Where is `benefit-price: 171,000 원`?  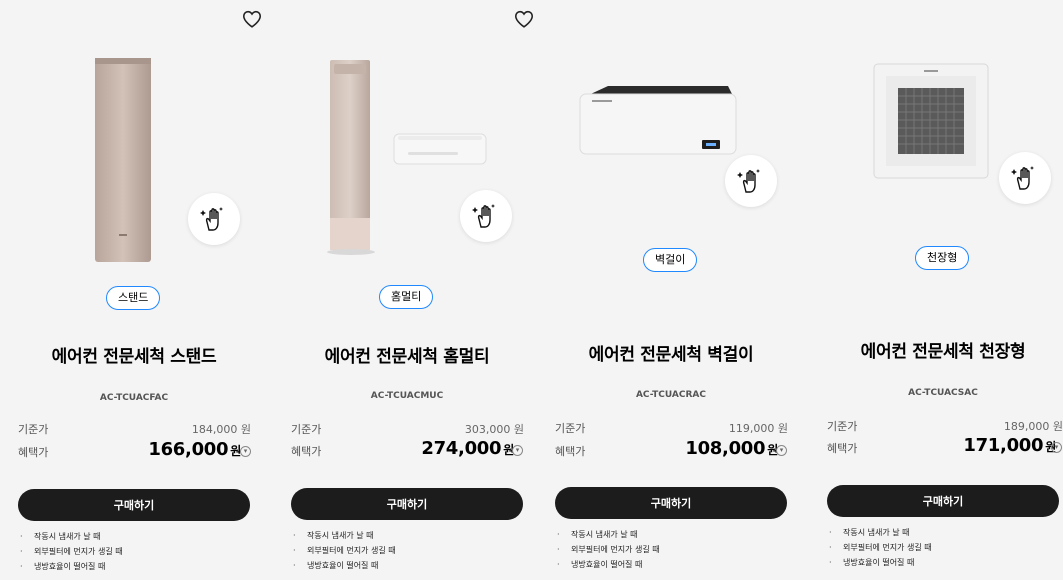 benefit-price: 171,000 원 is located at coordinates (1009, 445).